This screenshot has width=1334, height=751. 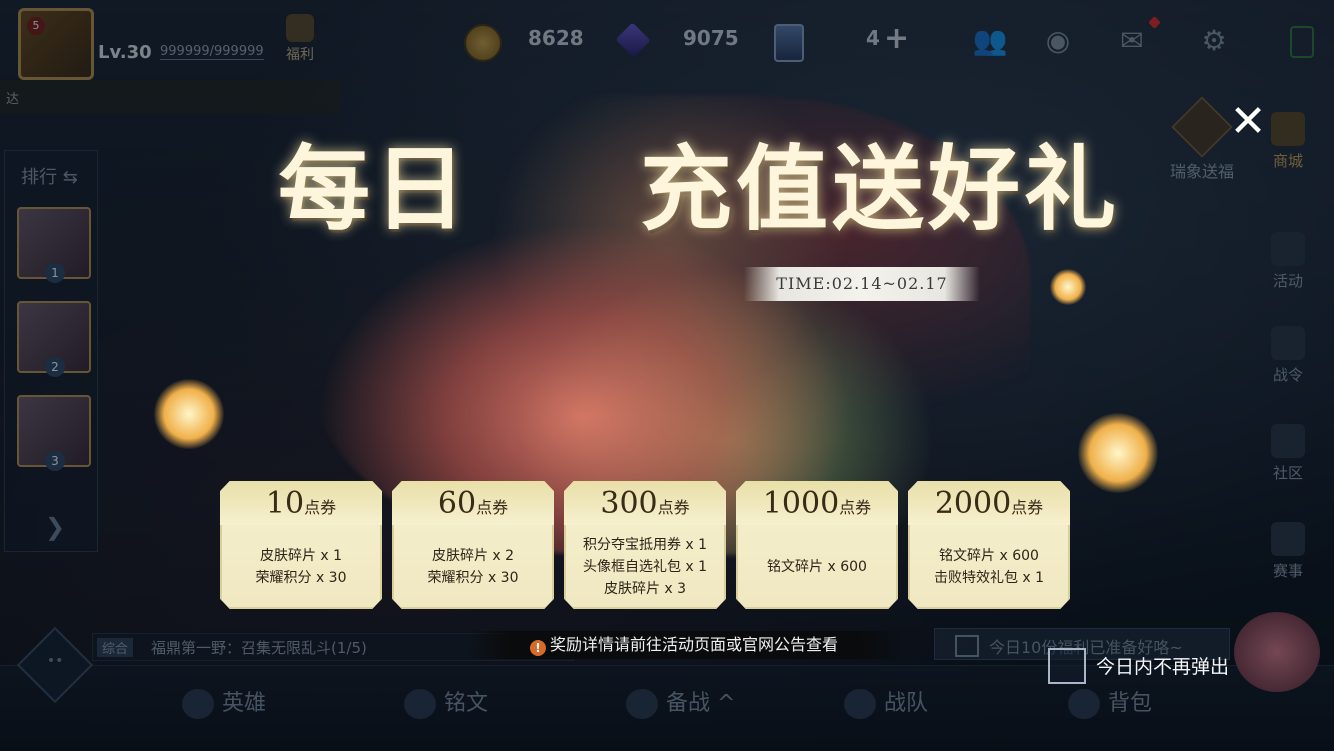 I want to click on card-amount: 10, so click(x=285, y=503).